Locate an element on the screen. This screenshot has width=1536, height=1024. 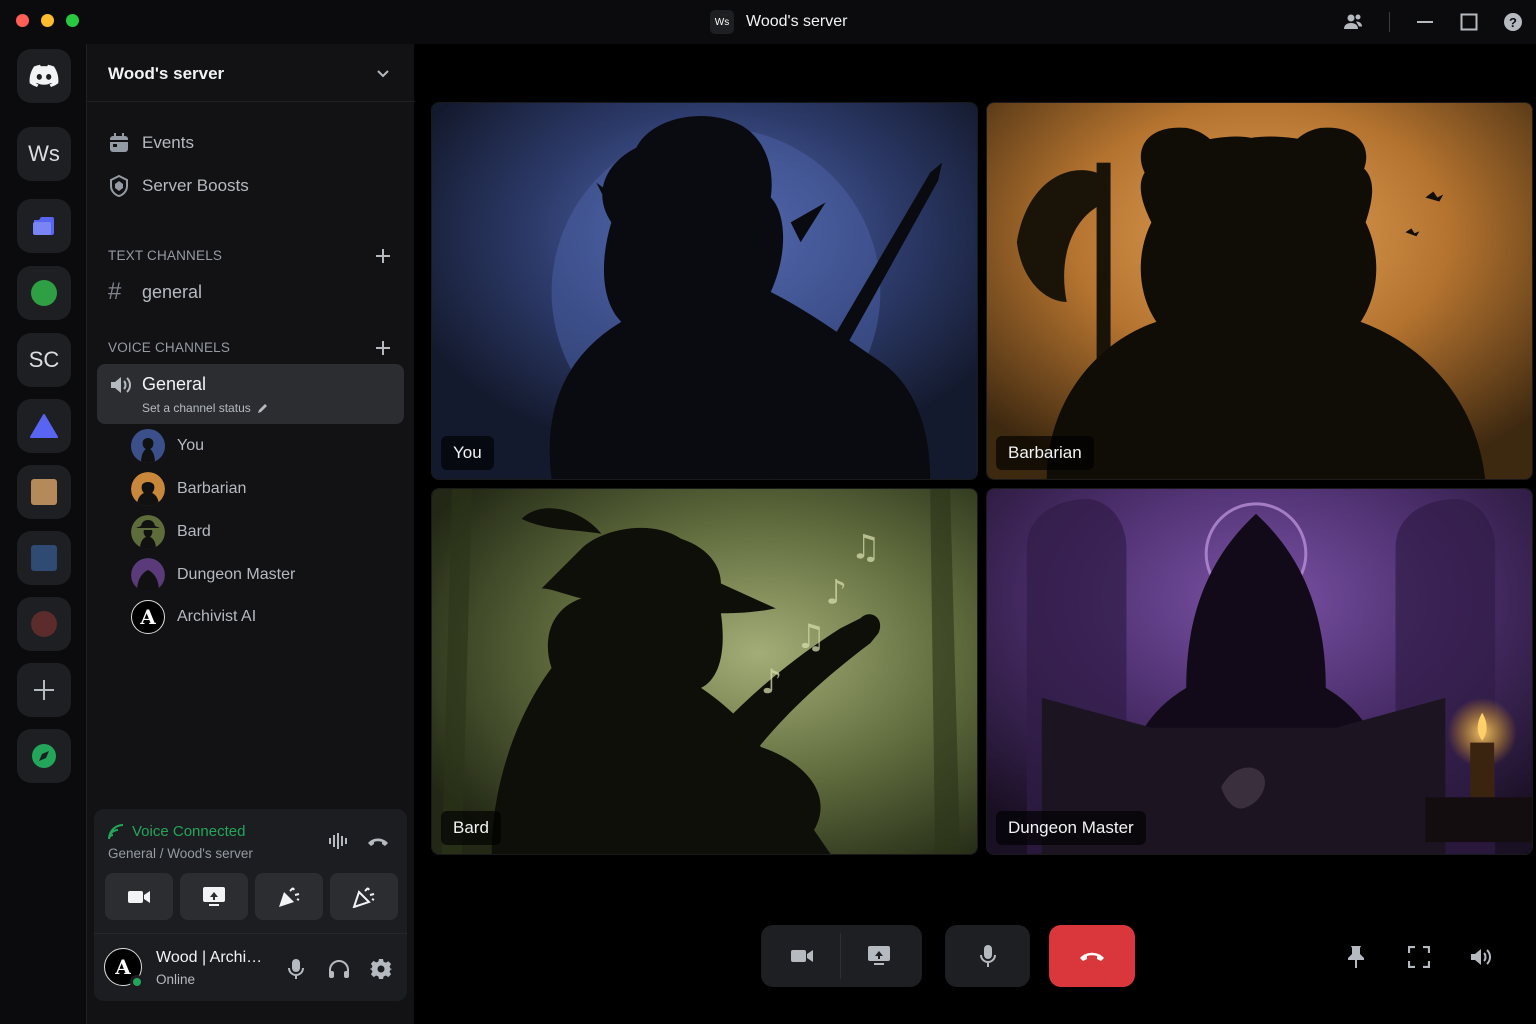
window-zoom-button is located at coordinates (72, 20).